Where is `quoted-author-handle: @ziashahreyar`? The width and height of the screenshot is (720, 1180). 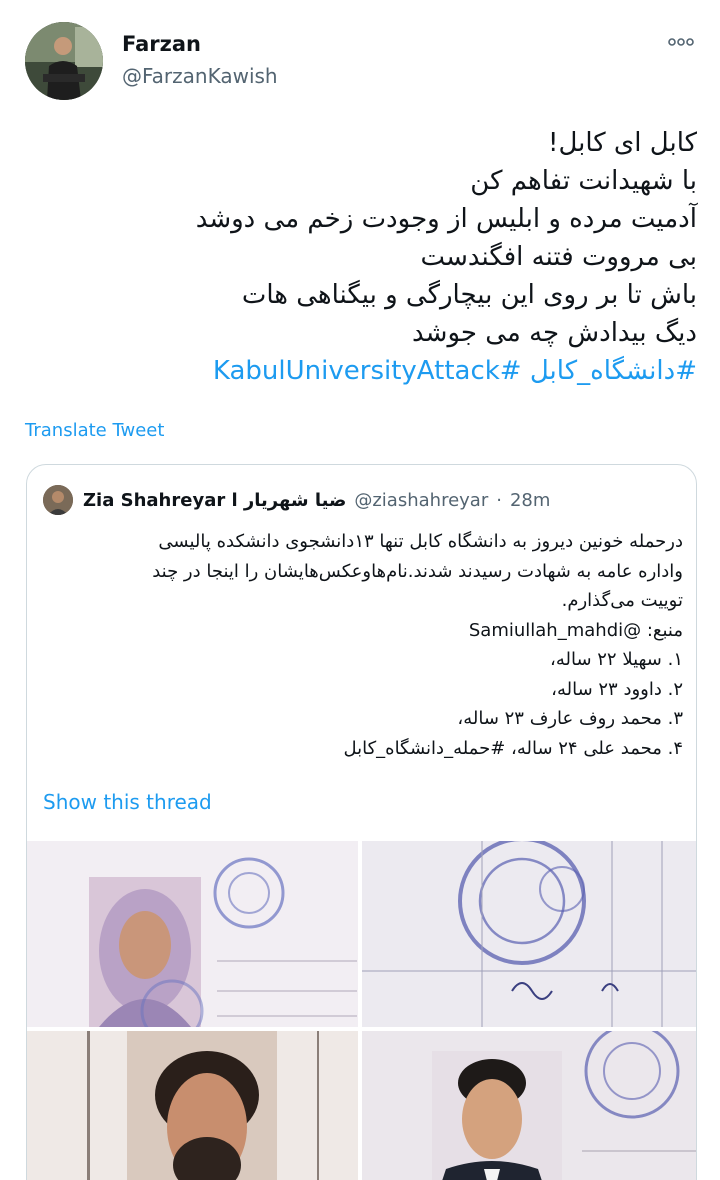
quoted-author-handle: @ziashahreyar is located at coordinates (421, 500).